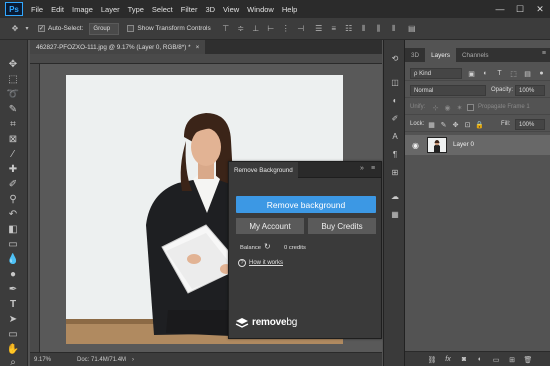 The height and width of the screenshot is (366, 550). Describe the element at coordinates (443, 124) in the screenshot. I see `lock-image-icon: ✎` at that location.